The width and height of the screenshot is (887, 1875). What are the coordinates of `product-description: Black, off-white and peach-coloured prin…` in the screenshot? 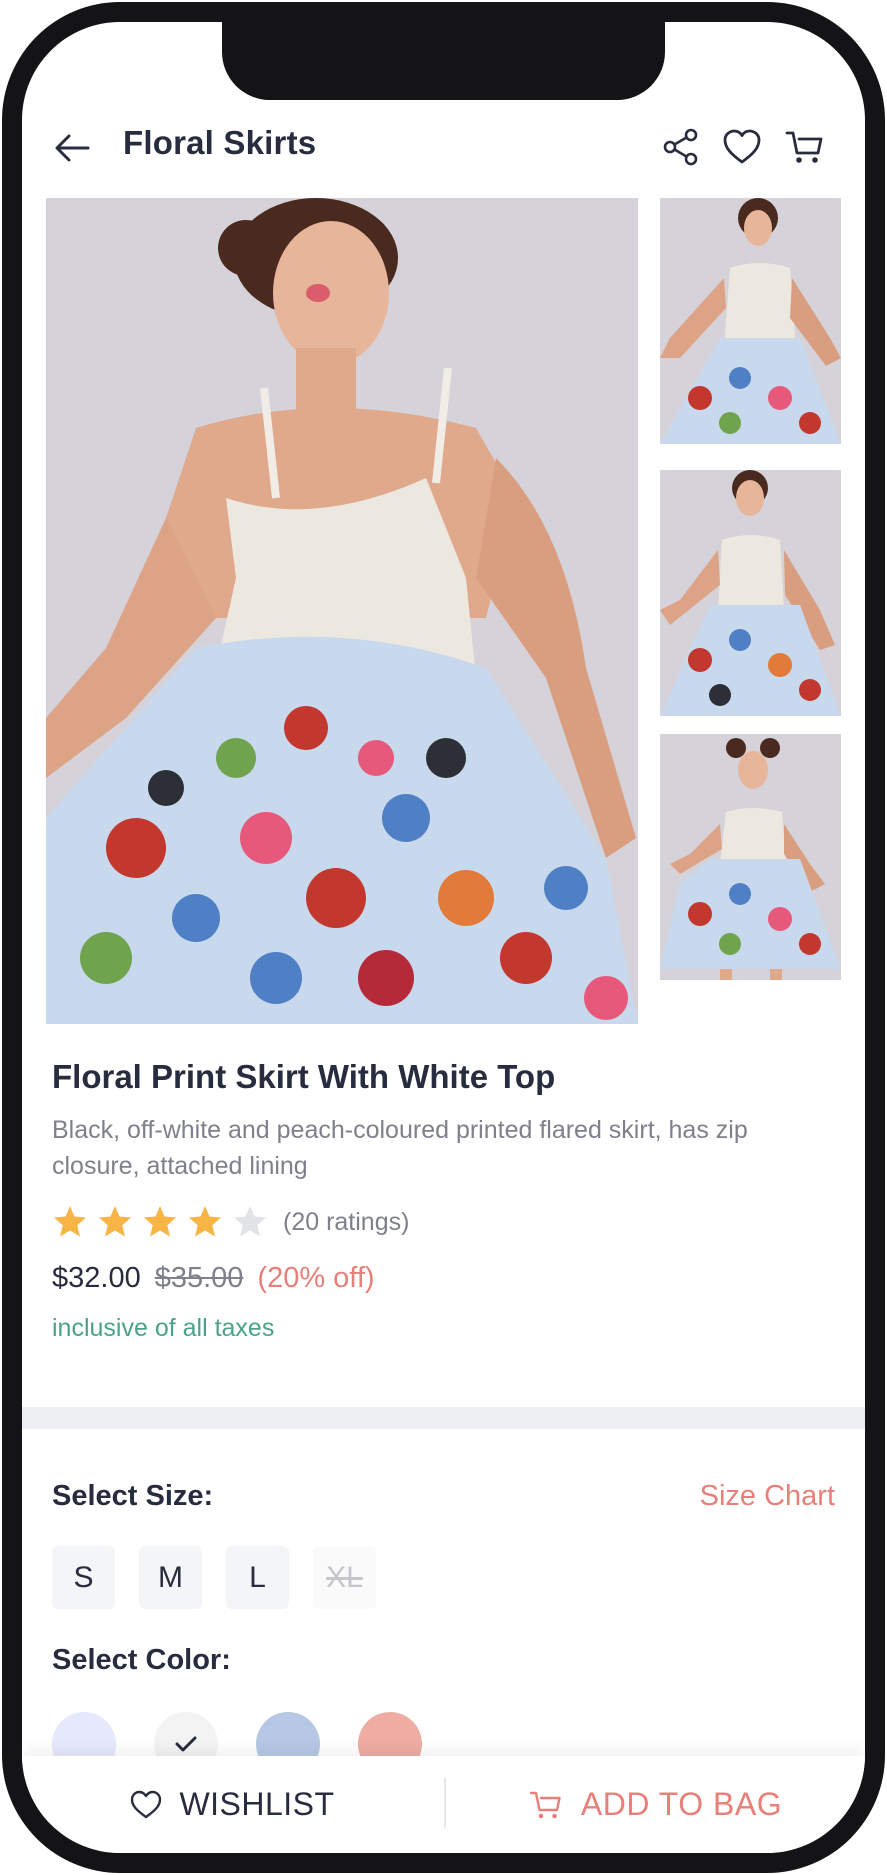 It's located at (400, 1148).